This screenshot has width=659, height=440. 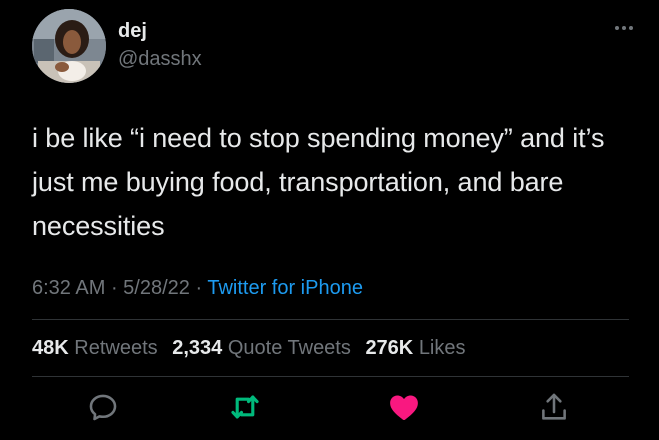 What do you see at coordinates (329, 410) in the screenshot?
I see `action-bar` at bounding box center [329, 410].